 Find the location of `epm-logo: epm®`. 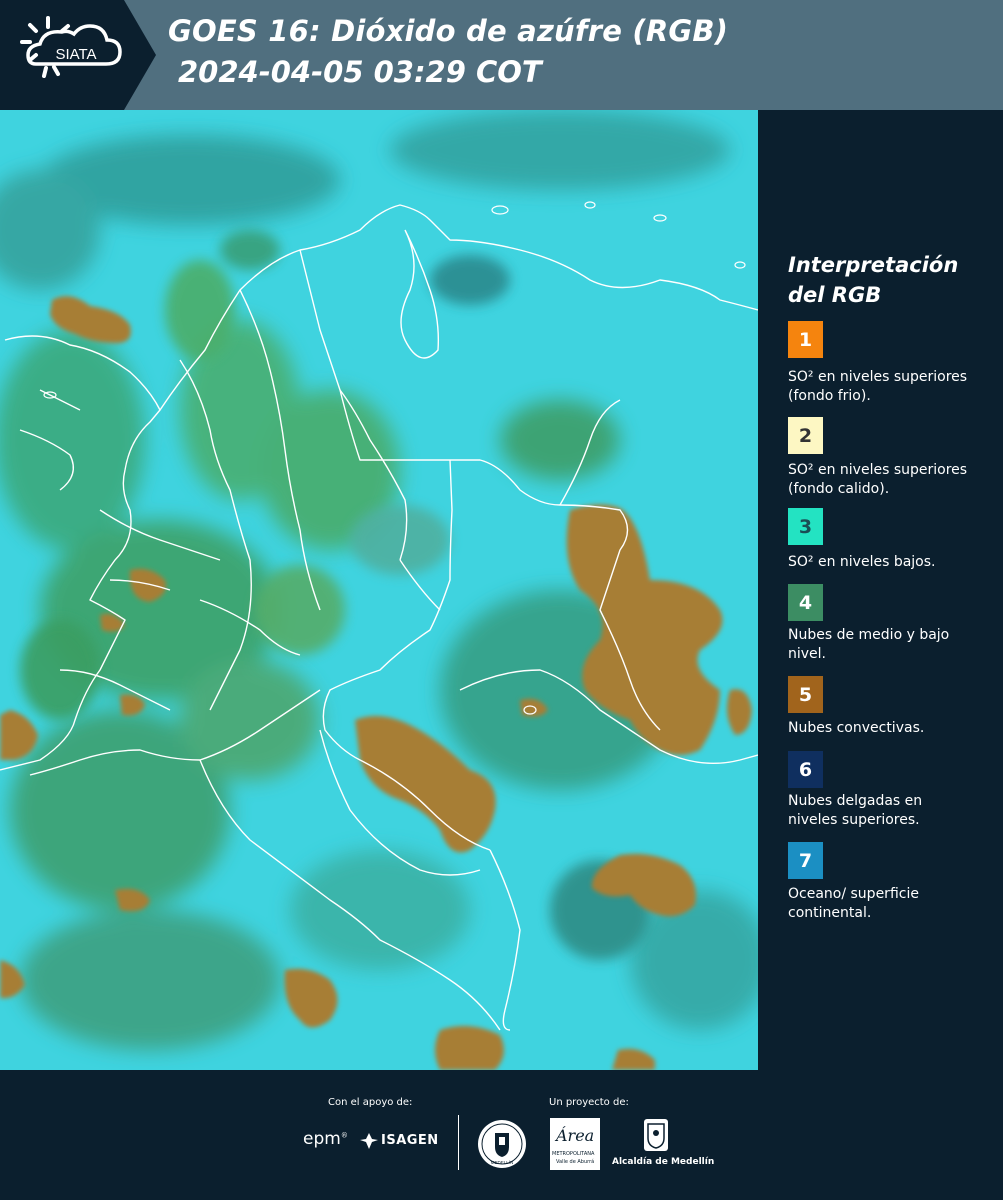

epm-logo: epm® is located at coordinates (325, 1139).